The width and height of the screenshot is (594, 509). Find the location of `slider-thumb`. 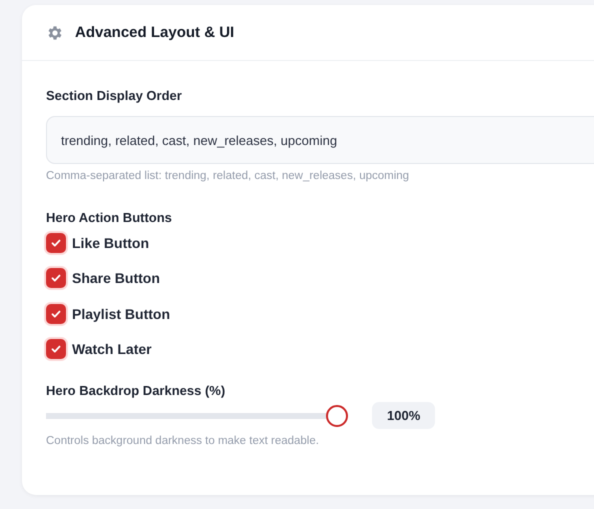

slider-thumb is located at coordinates (337, 415).